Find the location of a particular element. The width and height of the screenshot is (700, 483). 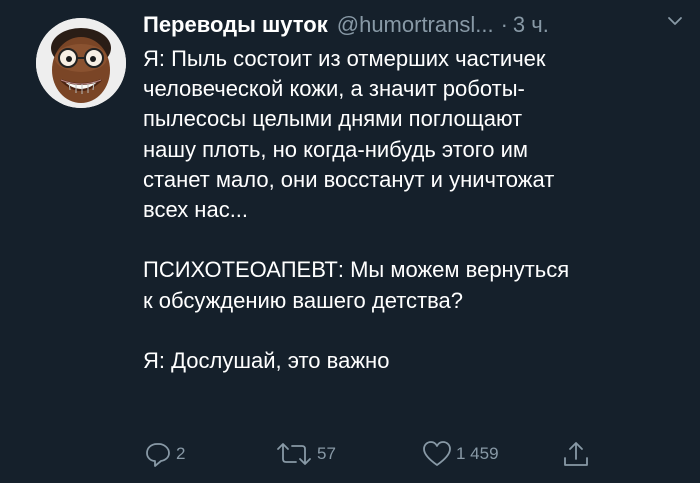

chevron-down-icon is located at coordinates (675, 21).